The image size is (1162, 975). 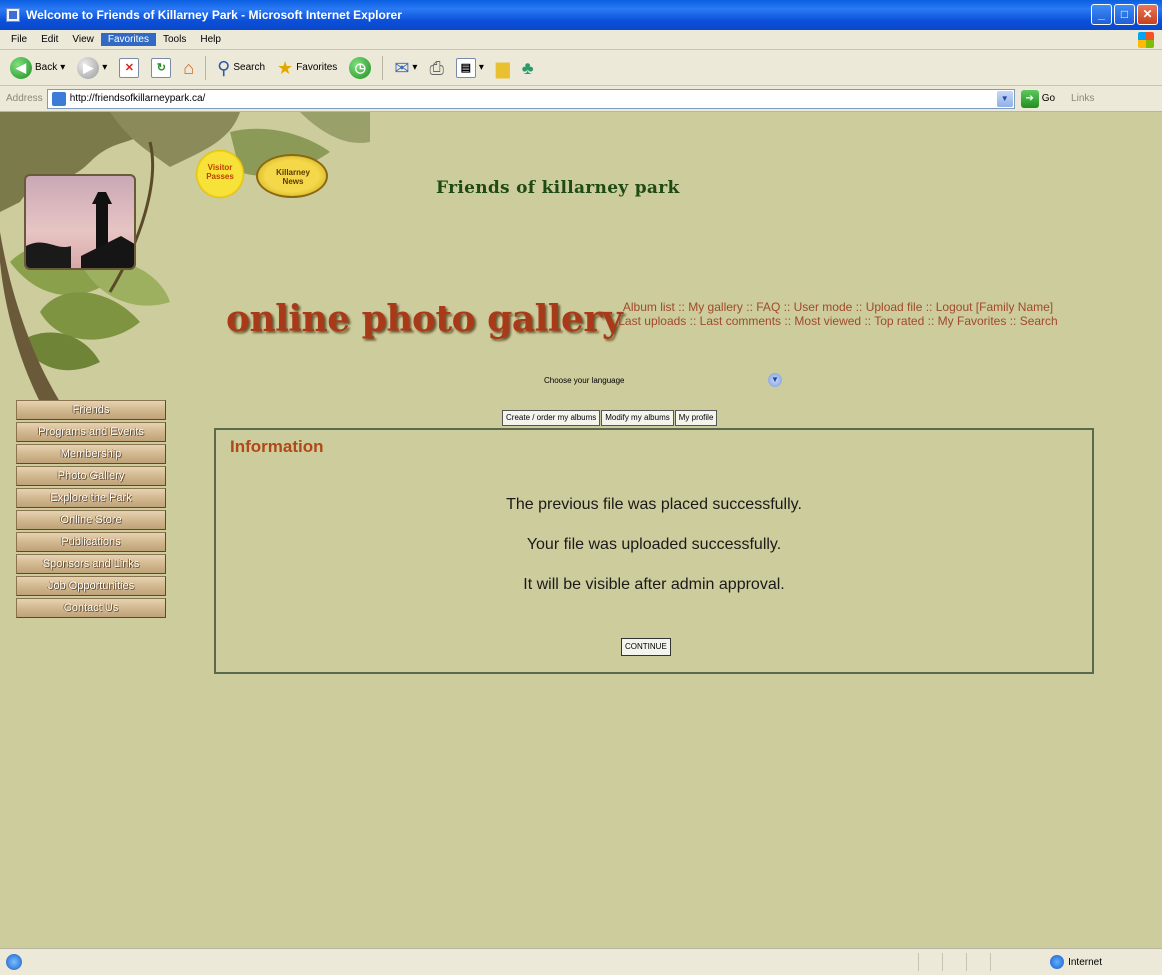 I want to click on sidebar-item-online-store: Online Store, so click(x=91, y=520).